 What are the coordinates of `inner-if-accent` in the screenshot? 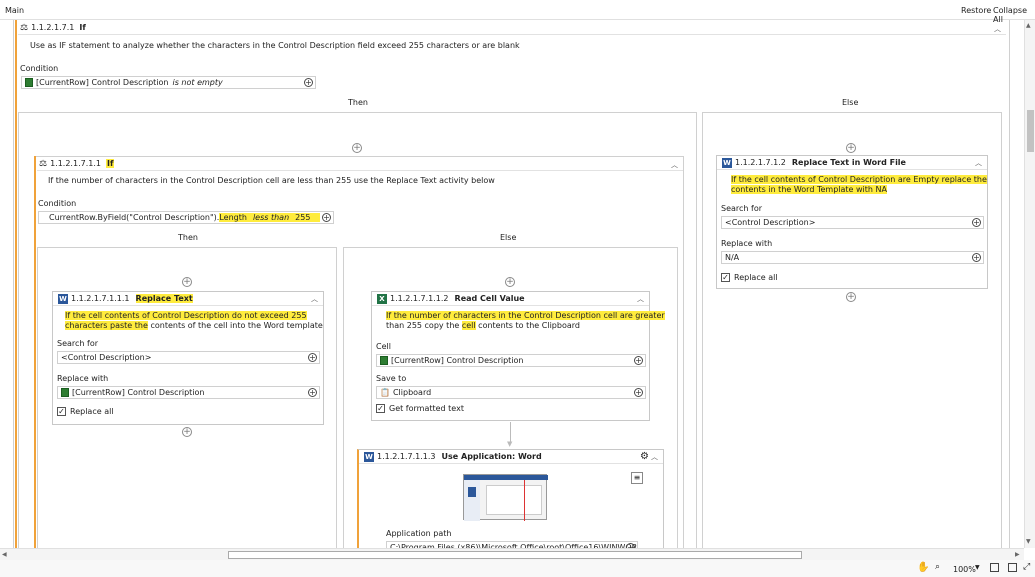 It's located at (35, 354).